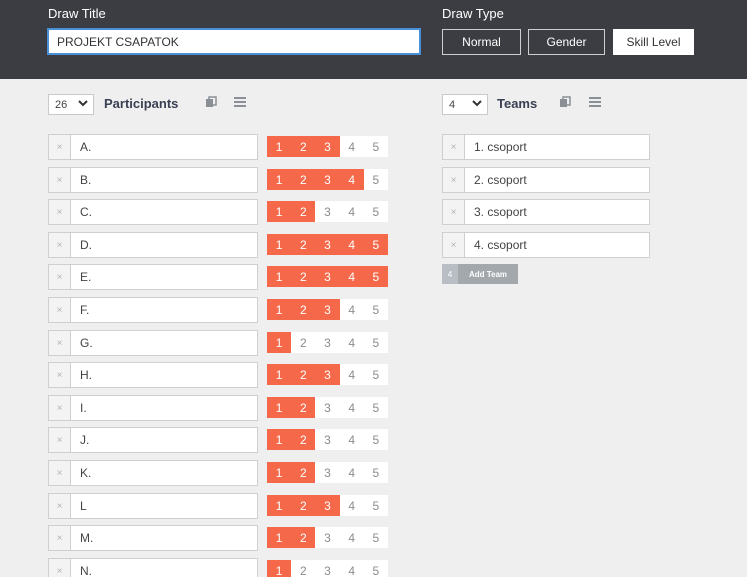 This screenshot has height=577, width=747. What do you see at coordinates (653, 42) in the screenshot?
I see `draw-type-skill-level-button: Skill Level` at bounding box center [653, 42].